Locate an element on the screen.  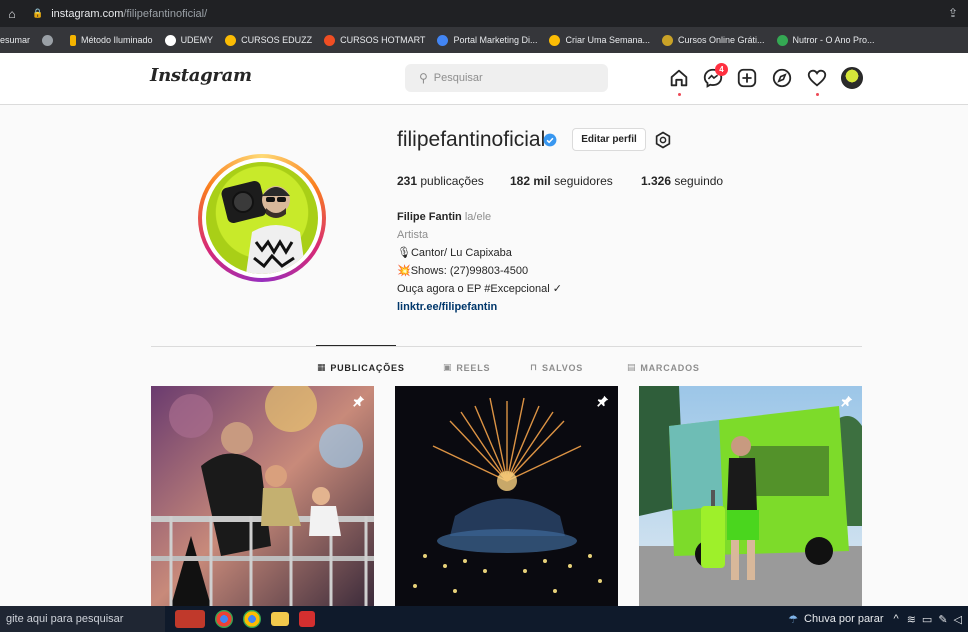
bookmark-item: esumar is located at coordinates (15, 40).